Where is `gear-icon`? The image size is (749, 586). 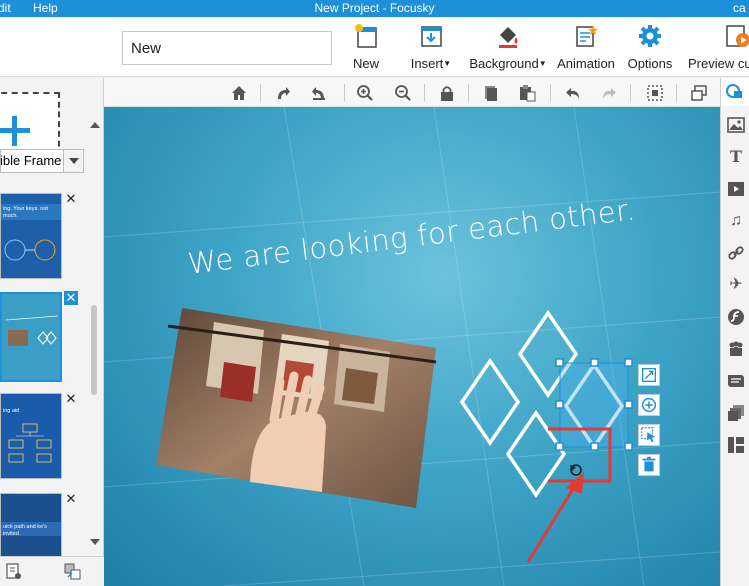 gear-icon is located at coordinates (650, 36).